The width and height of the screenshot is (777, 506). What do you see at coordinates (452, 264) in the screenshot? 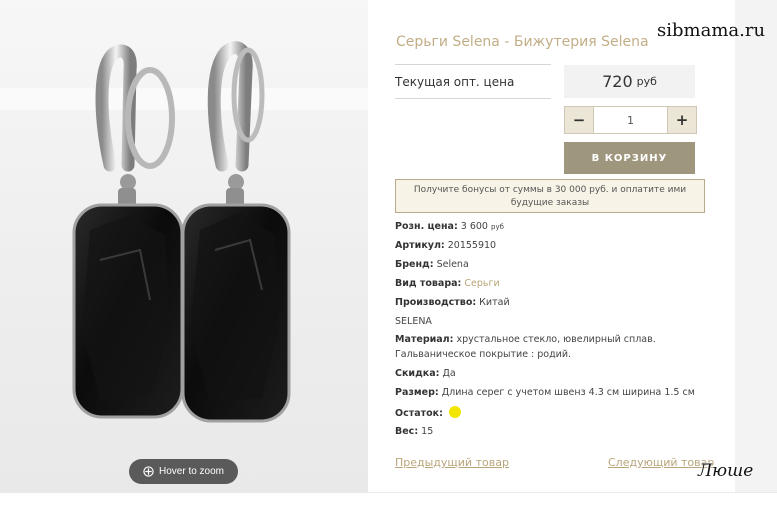
I see `spec-value: Selena` at bounding box center [452, 264].